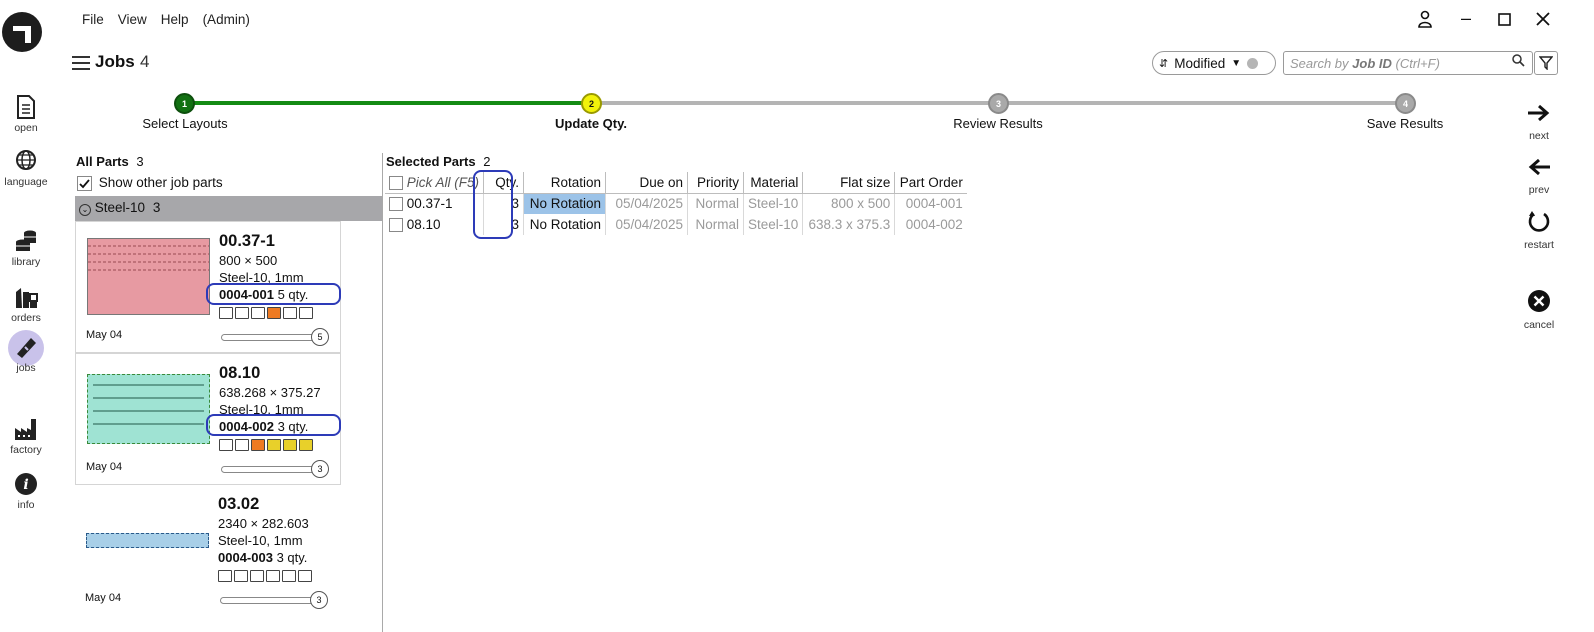 This screenshot has width=1594, height=632. Describe the element at coordinates (1405, 123) in the screenshot. I see `step-4-label: Save Results` at that location.